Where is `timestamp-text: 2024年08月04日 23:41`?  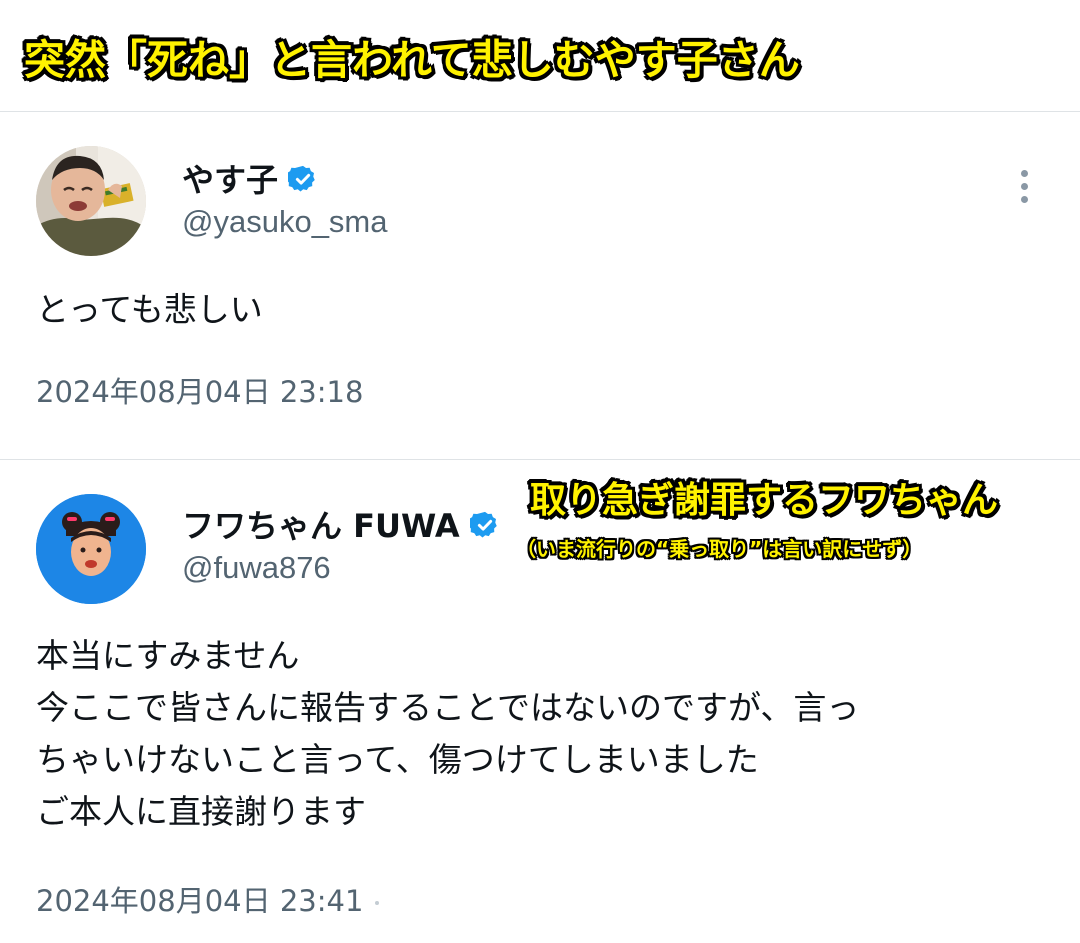
timestamp-text: 2024年08月04日 23:41 is located at coordinates (199, 901).